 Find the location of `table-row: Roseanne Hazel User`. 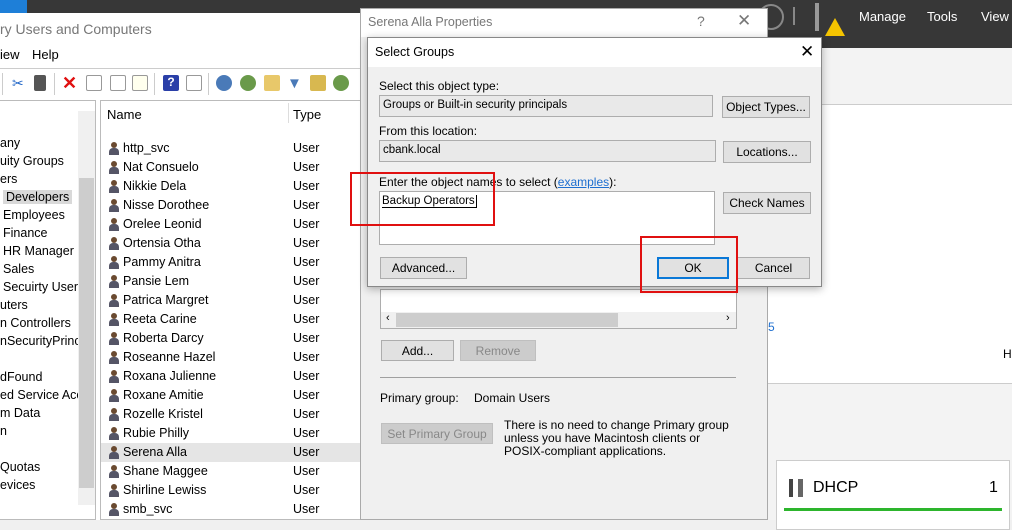

table-row: Roseanne Hazel User is located at coordinates (231, 357).